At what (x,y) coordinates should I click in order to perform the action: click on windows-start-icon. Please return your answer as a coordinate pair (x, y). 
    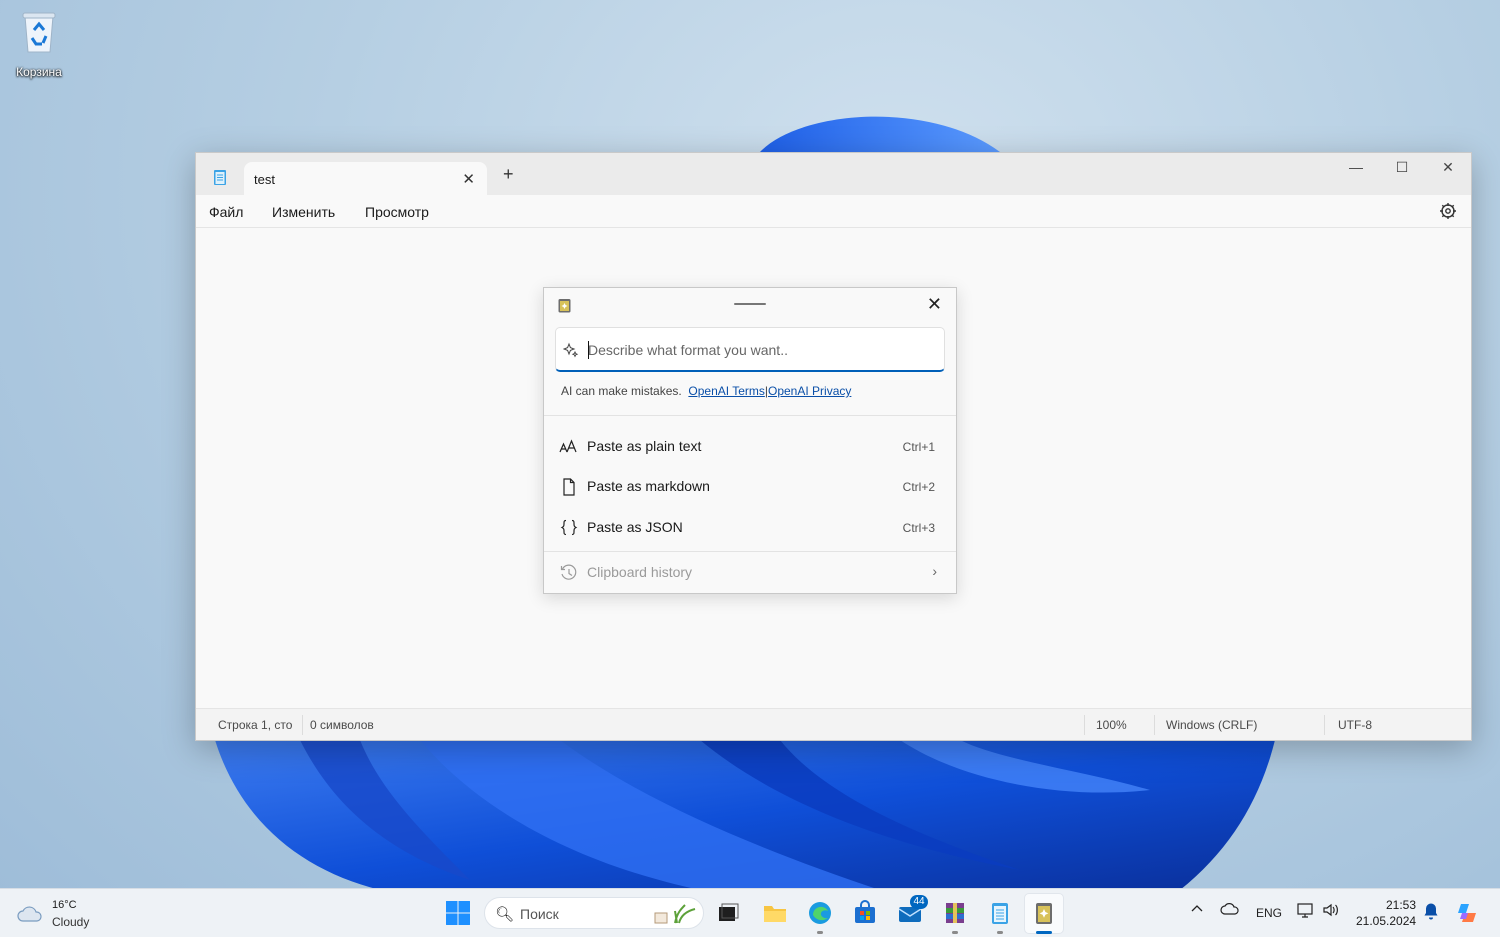
    Looking at the image, I should click on (458, 913).